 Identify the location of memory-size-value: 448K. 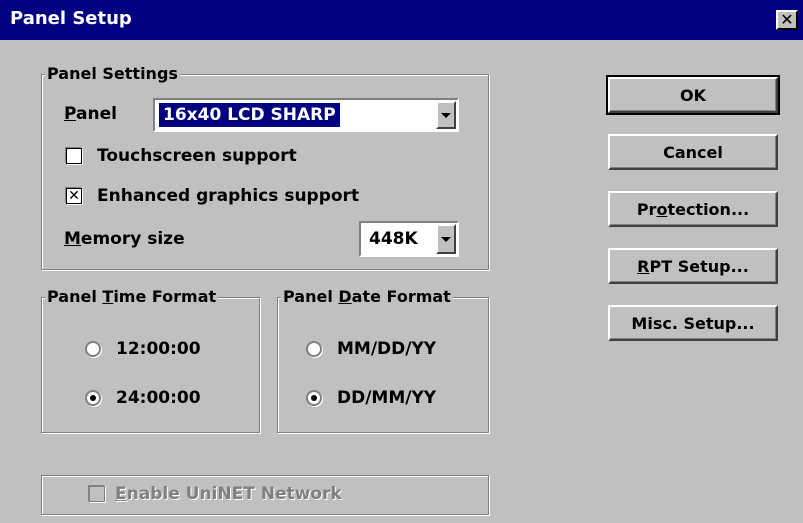
(393, 239).